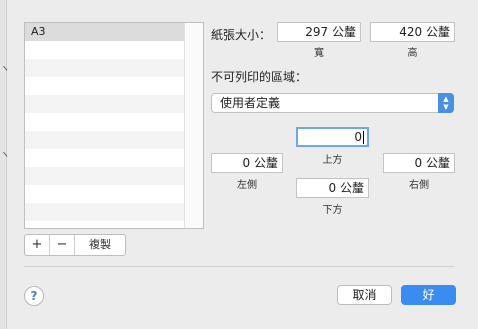 The height and width of the screenshot is (329, 478). What do you see at coordinates (419, 185) in the screenshot?
I see `right-caption: 右側` at bounding box center [419, 185].